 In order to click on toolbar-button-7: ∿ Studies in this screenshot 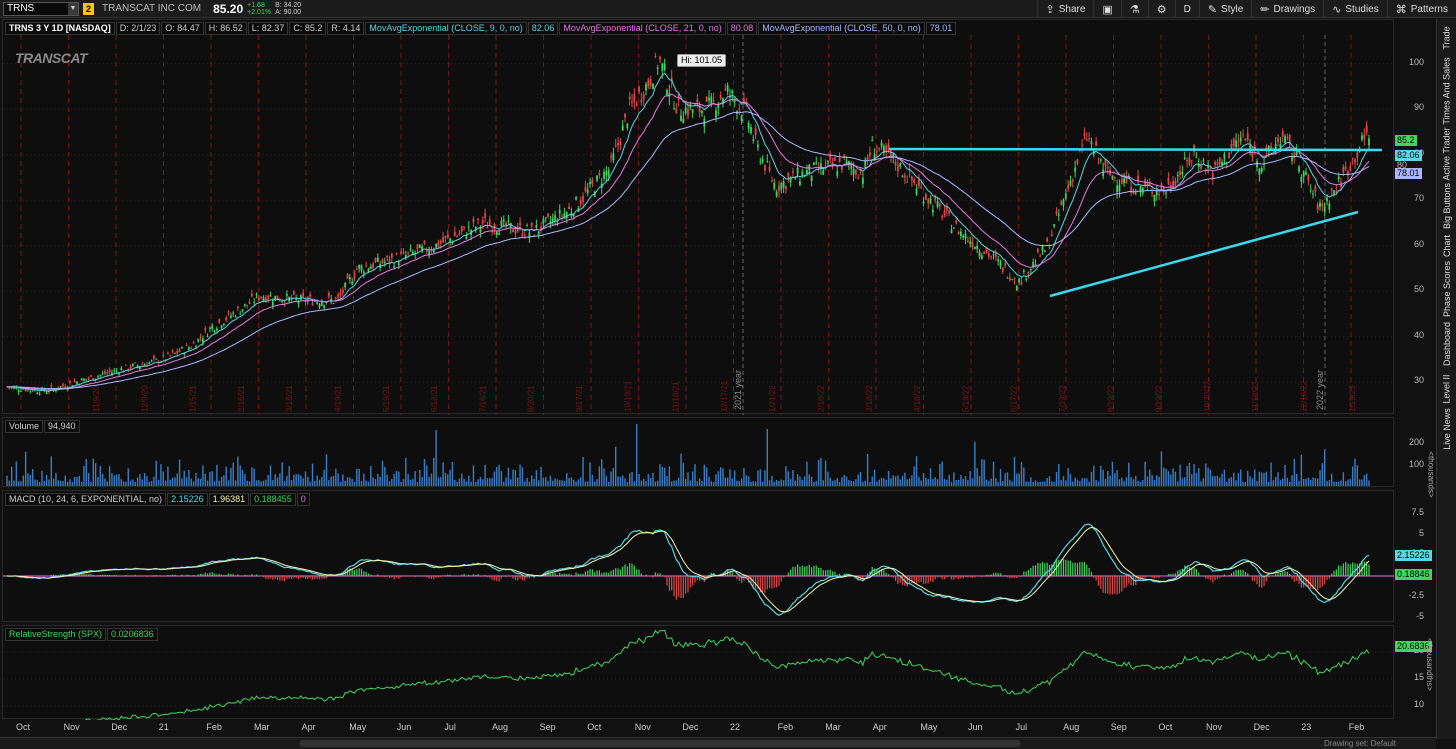, I will do `click(1355, 9)`.